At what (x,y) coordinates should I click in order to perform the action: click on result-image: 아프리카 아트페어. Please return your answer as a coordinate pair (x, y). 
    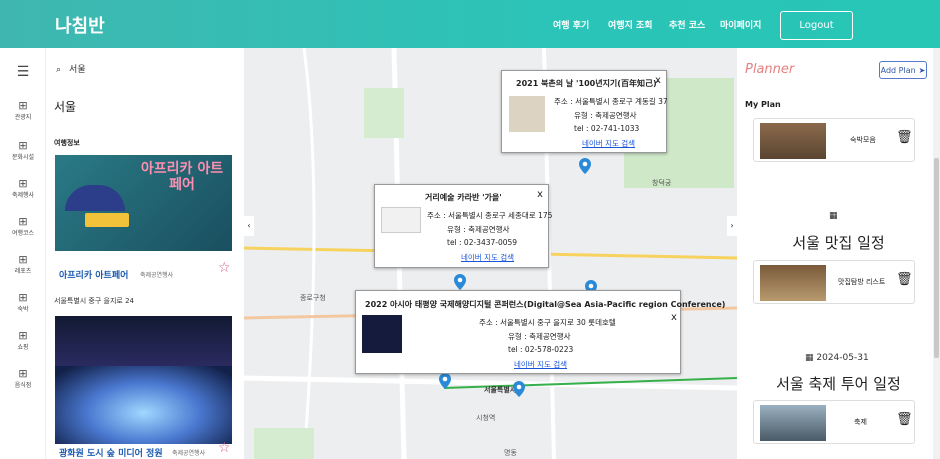
    Looking at the image, I should click on (143, 203).